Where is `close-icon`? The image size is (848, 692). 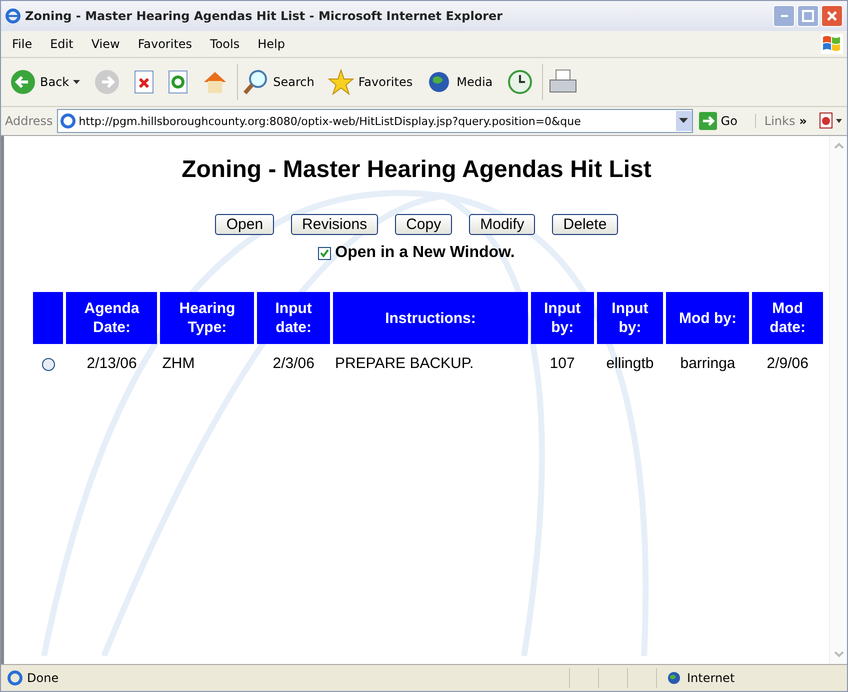
close-icon is located at coordinates (832, 16).